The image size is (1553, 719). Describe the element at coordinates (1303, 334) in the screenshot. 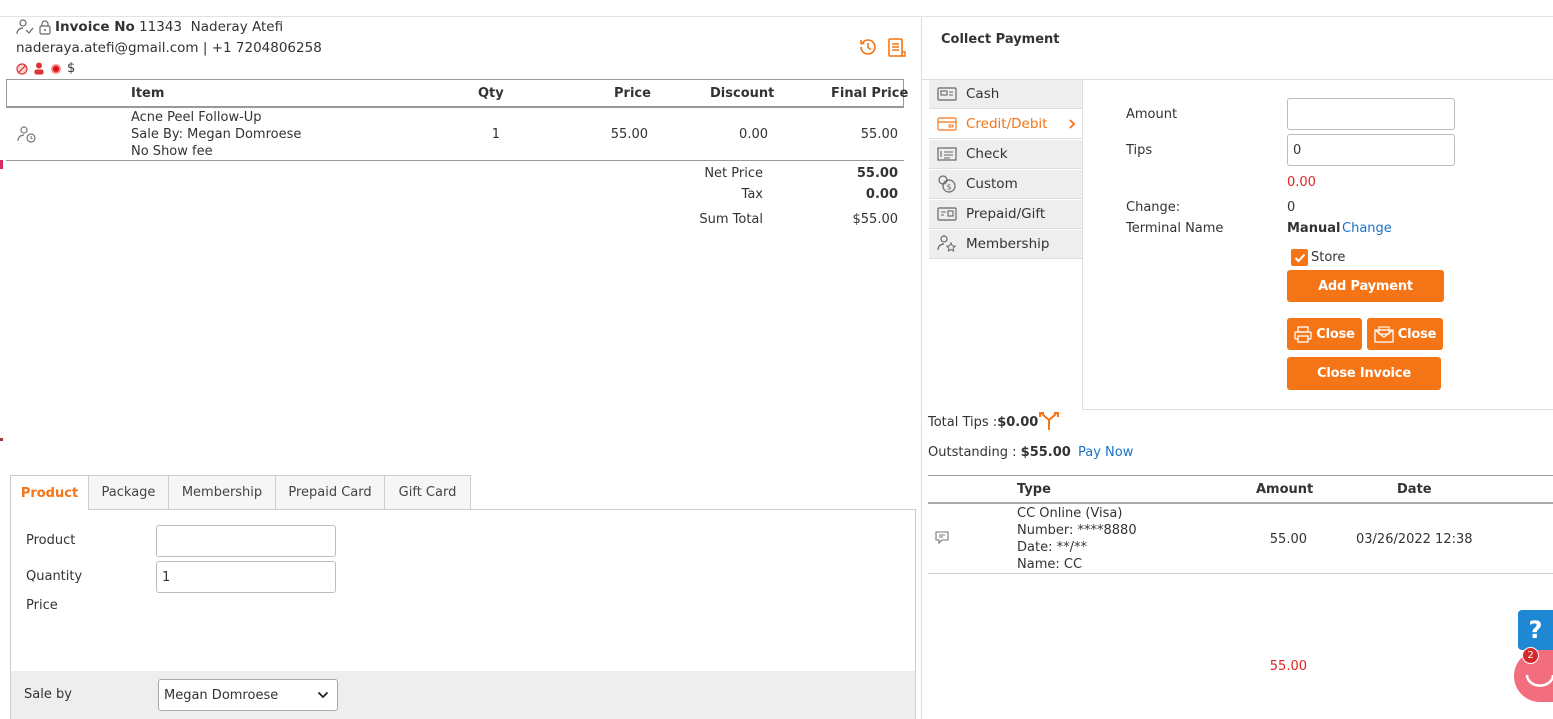

I see `printer-icon` at that location.